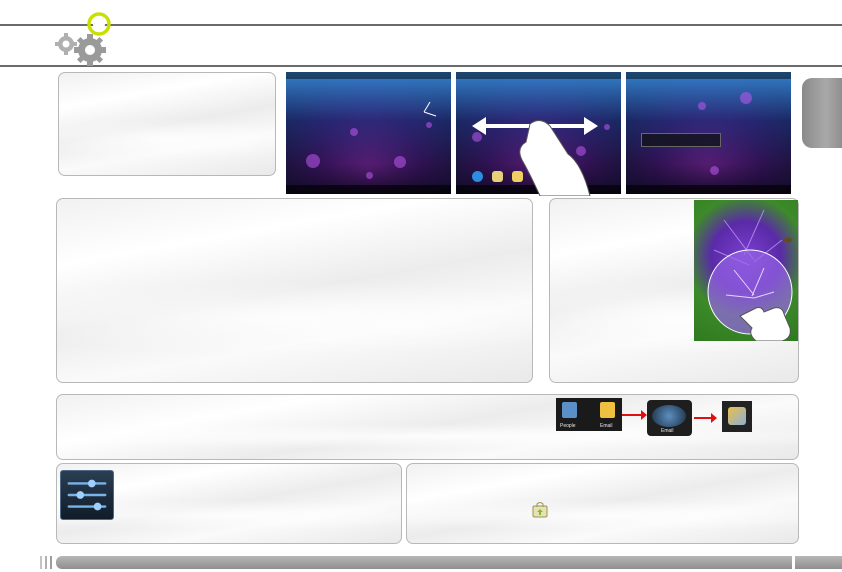 This screenshot has height=572, width=842. Describe the element at coordinates (421, 25) in the screenshot. I see `header-top-rule` at that location.